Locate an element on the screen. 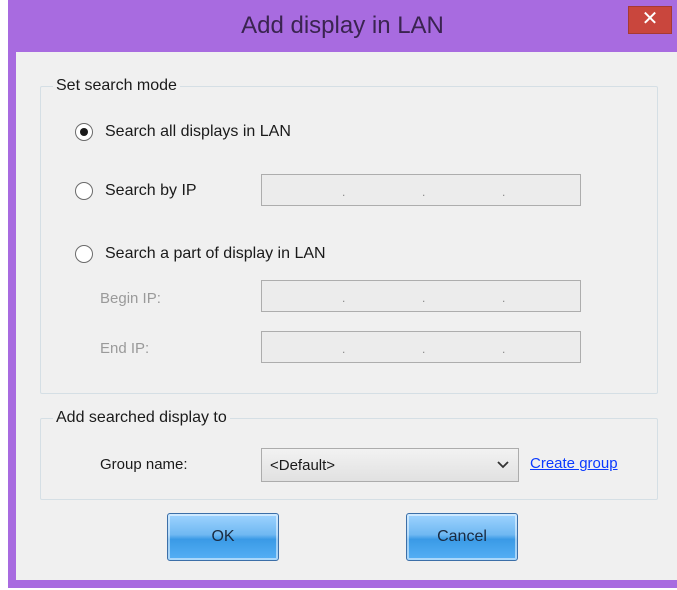  begin-ip-field: . . . is located at coordinates (421, 296).